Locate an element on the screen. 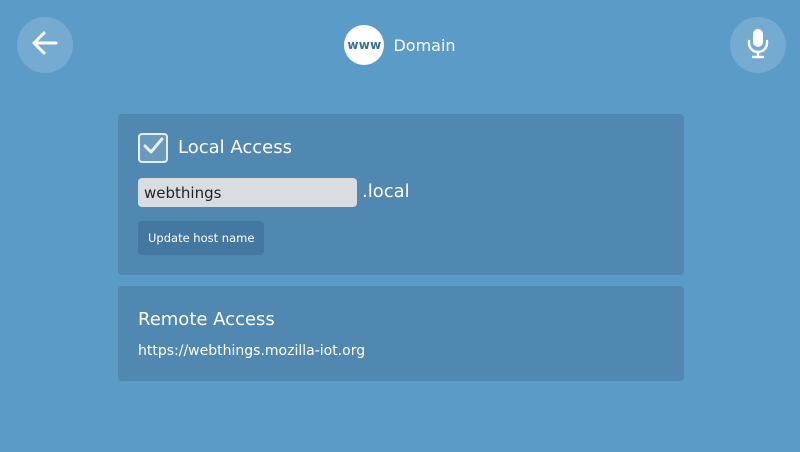 This screenshot has width=800, height=452. checkmark-icon is located at coordinates (153, 148).